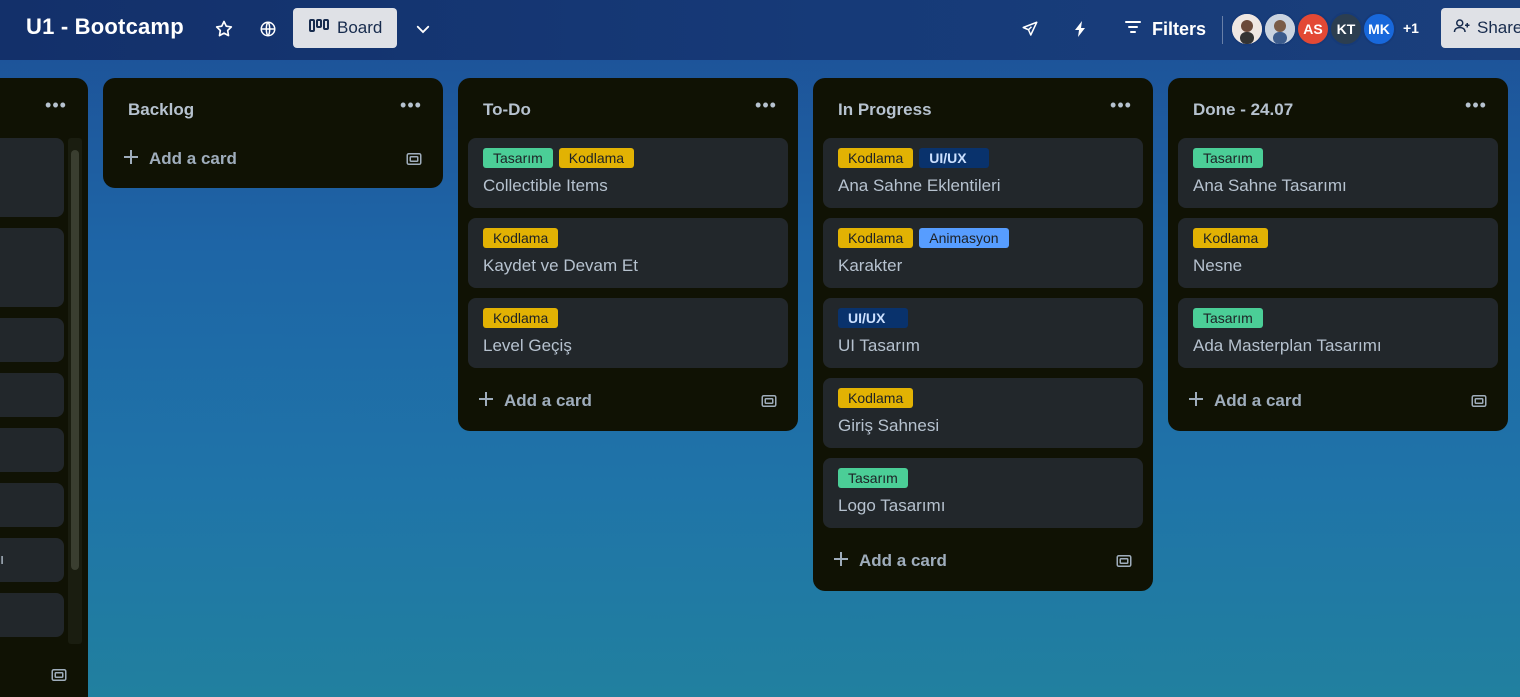 This screenshot has width=1520, height=697. What do you see at coordinates (1218, 265) in the screenshot?
I see `card-title: Nesne` at bounding box center [1218, 265].